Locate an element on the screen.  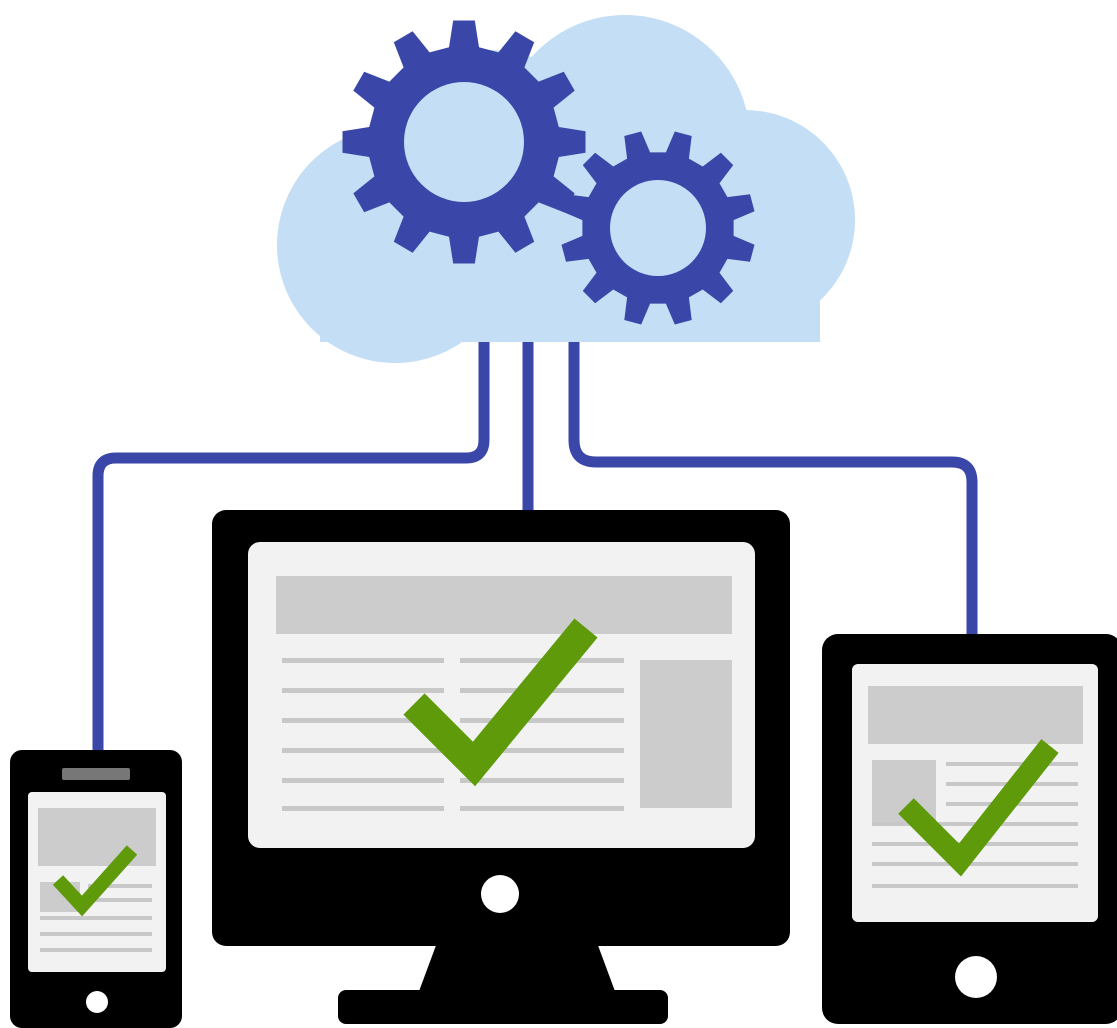
smartphone-icon is located at coordinates (96, 889).